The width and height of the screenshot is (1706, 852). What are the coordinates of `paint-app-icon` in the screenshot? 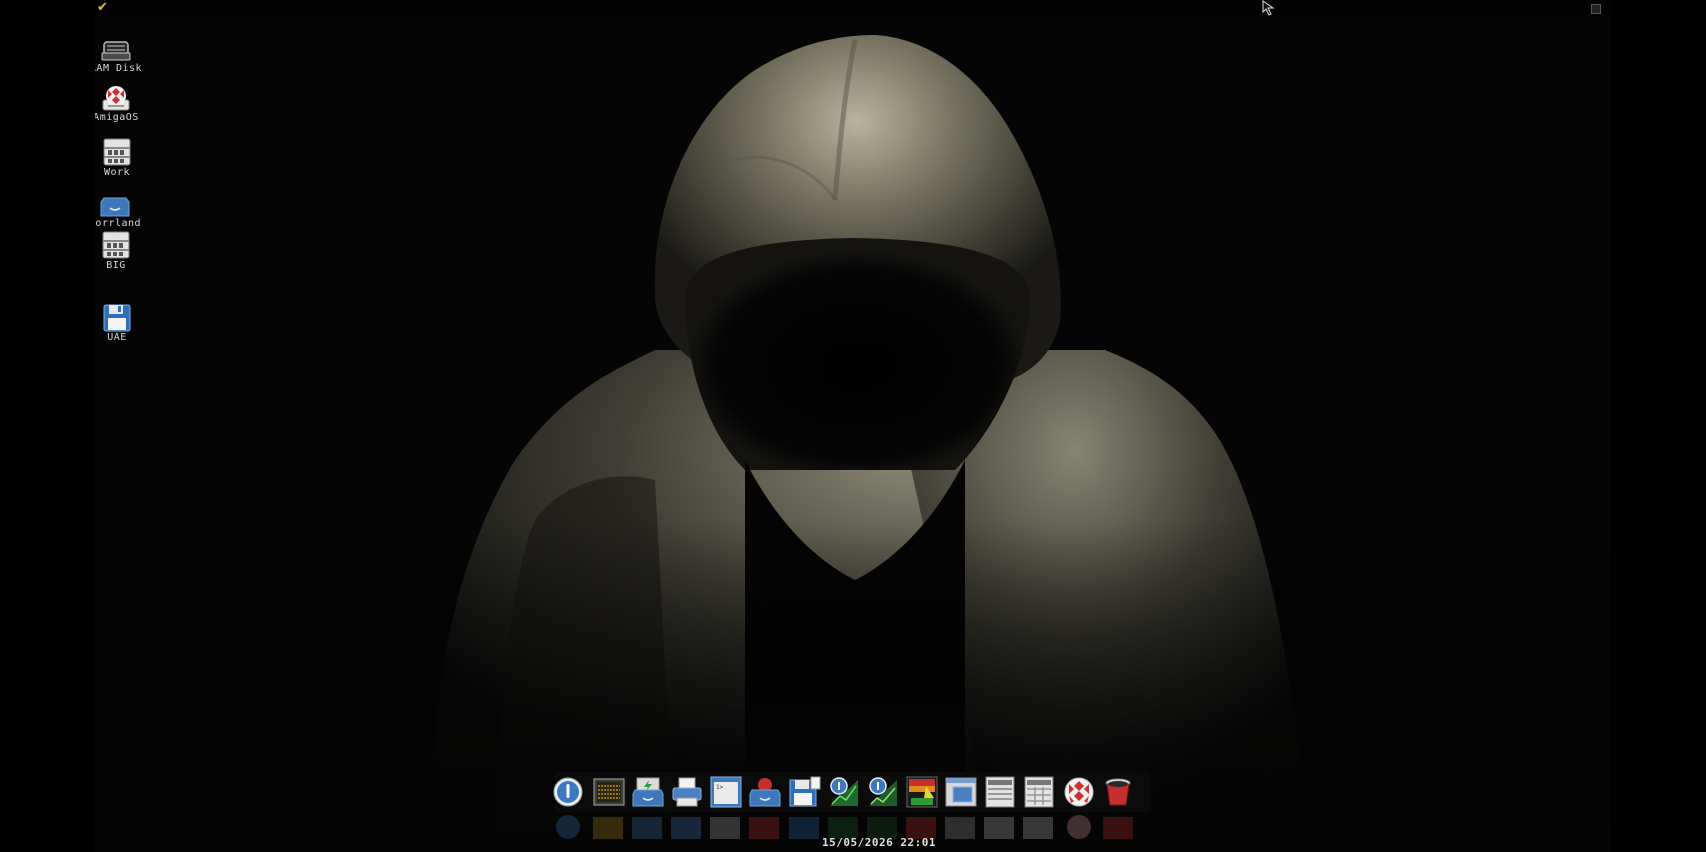 It's located at (922, 792).